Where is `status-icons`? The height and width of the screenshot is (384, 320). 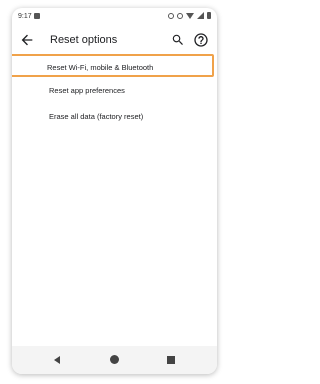 status-icons is located at coordinates (189, 15).